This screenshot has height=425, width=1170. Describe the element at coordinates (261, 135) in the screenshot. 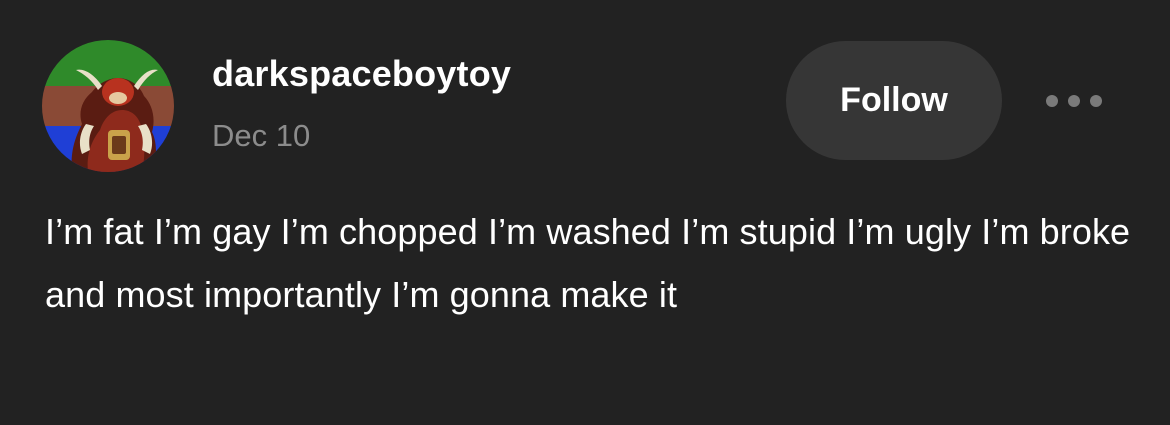

I see `post-date: Dec 10` at that location.